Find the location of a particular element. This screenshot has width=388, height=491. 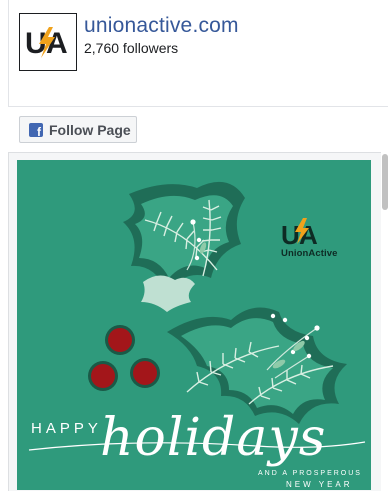

follow-page-button: f Follow Page is located at coordinates (78, 129).